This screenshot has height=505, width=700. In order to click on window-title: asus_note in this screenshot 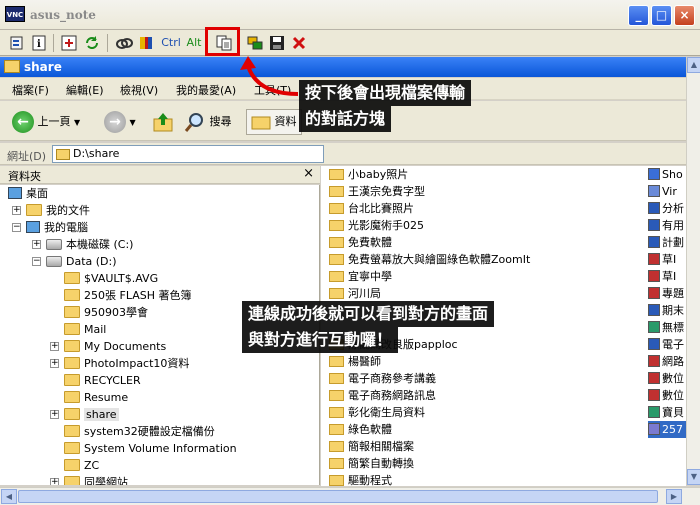, I will do `click(63, 15)`.